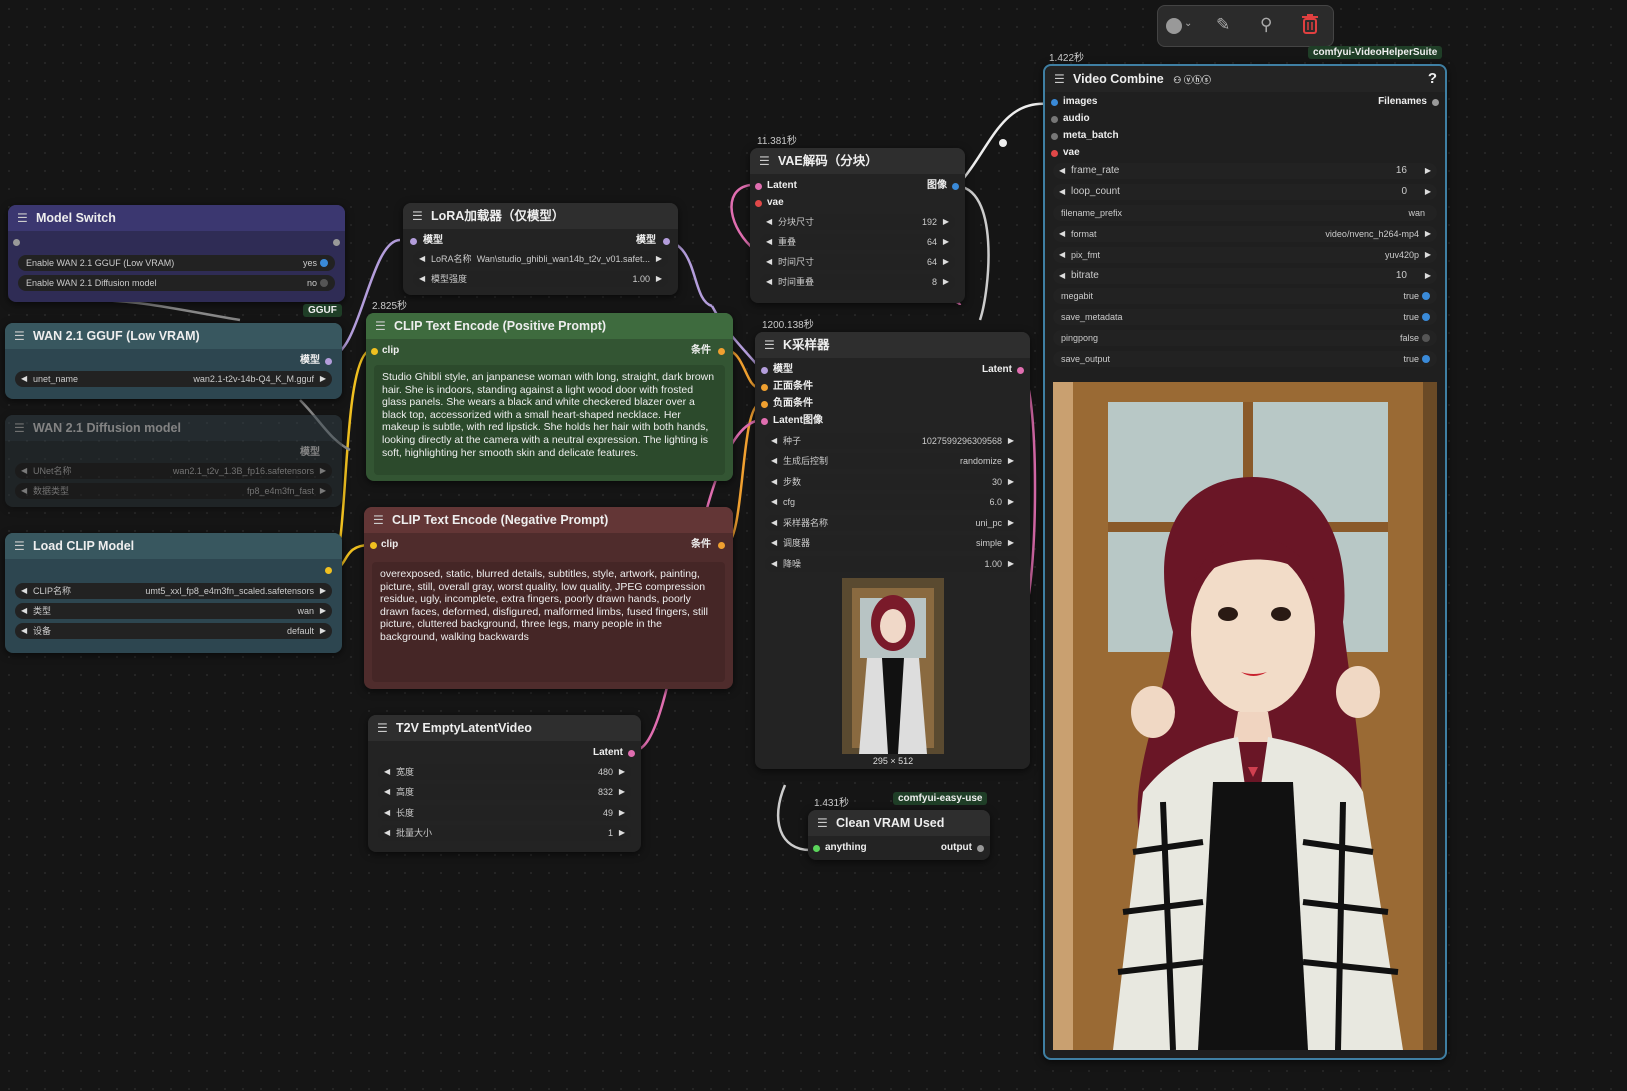  Describe the element at coordinates (1181, 26) in the screenshot. I see `color-circle-icon: ⌄` at that location.